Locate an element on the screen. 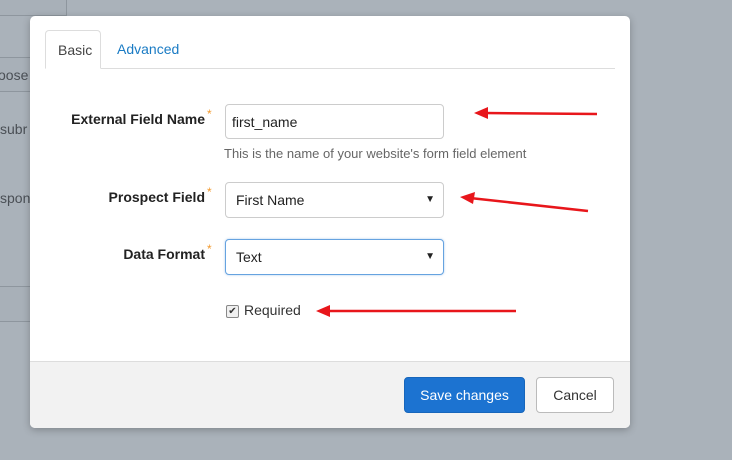  required-checkbox-label: Required is located at coordinates (272, 310).